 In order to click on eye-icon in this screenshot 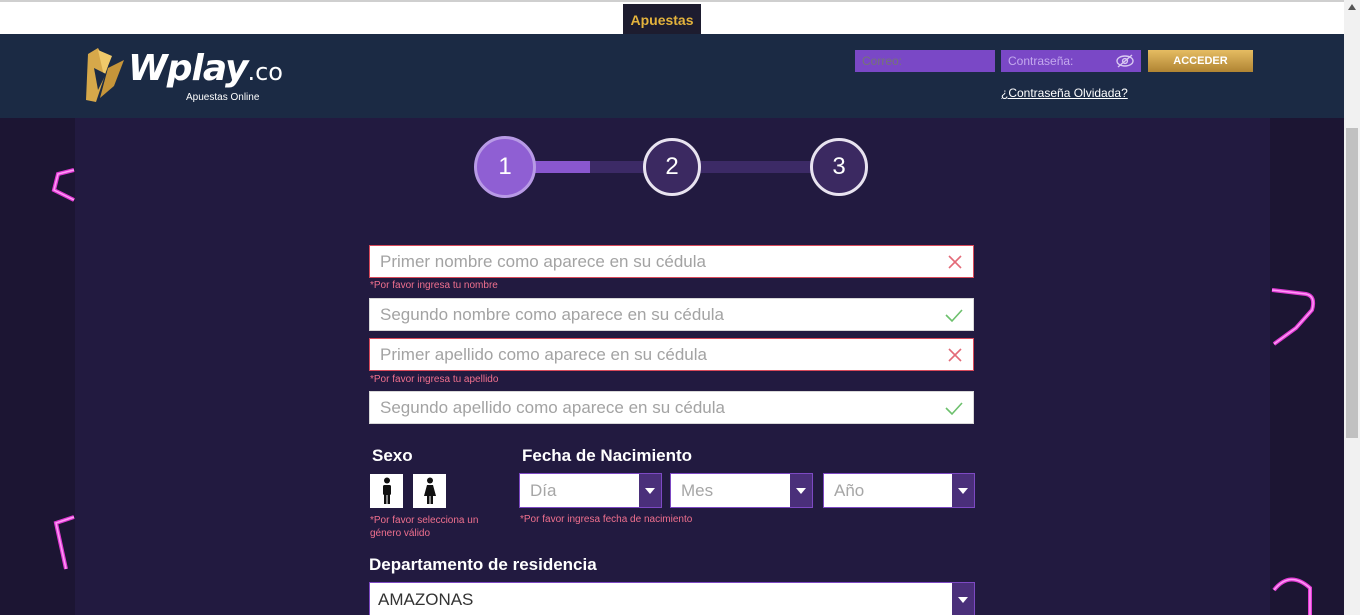, I will do `click(1125, 61)`.